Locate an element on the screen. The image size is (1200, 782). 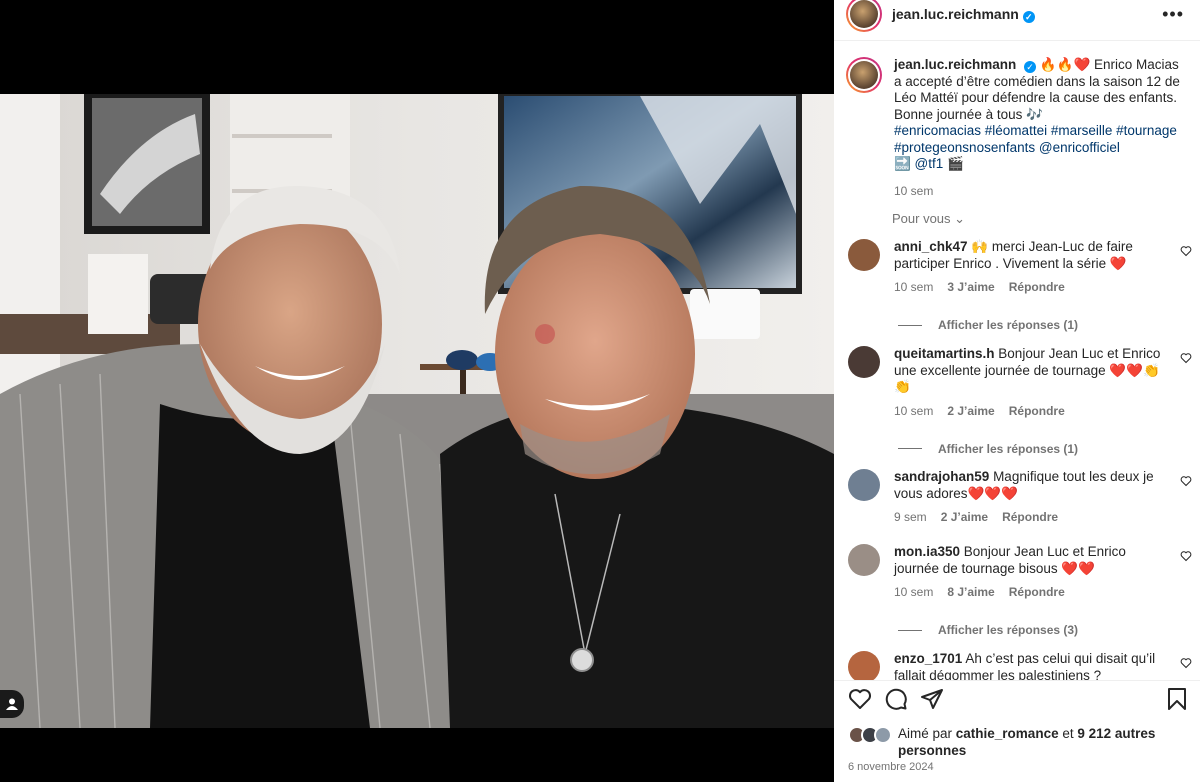
author-username: jean.luc.reichmann ✓ is located at coordinates (963, 14).